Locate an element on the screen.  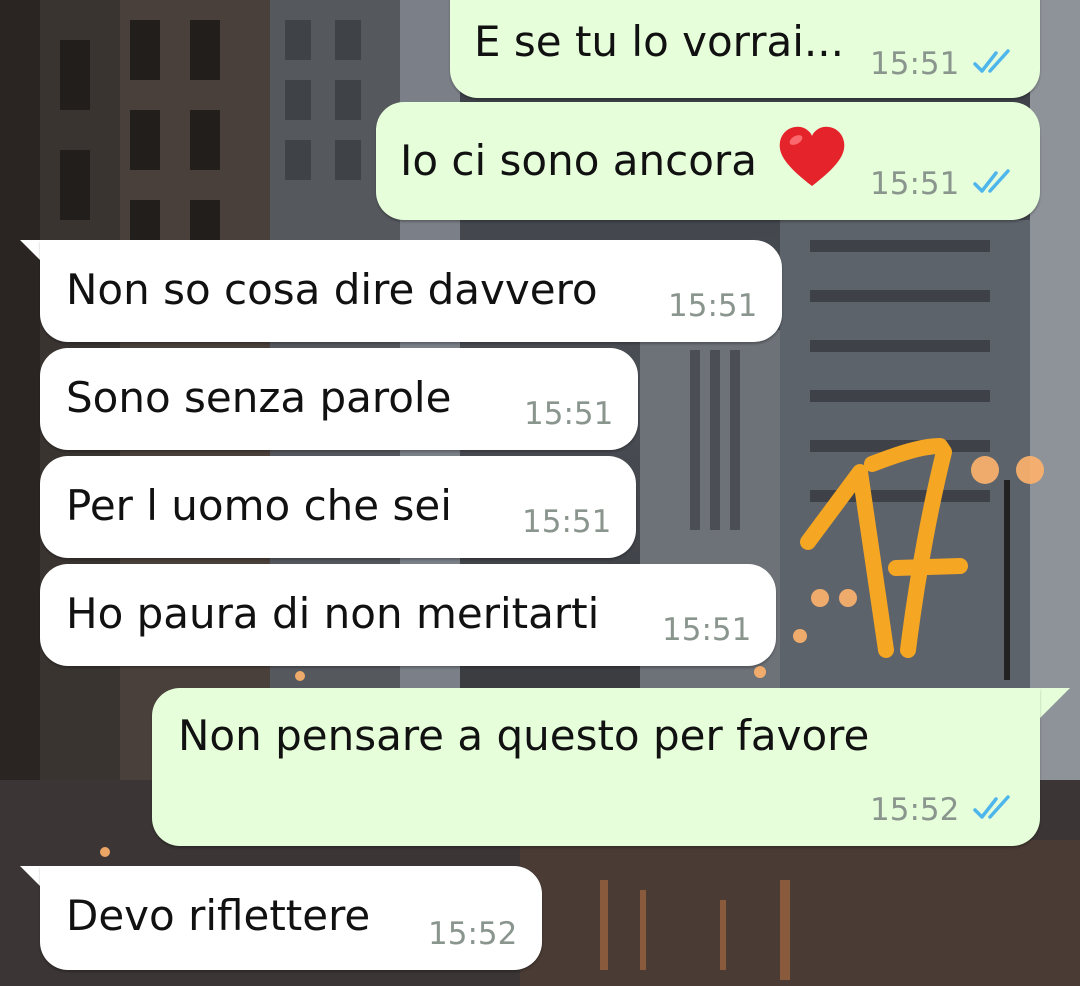
message-text: Sono senza parole is located at coordinates (259, 397).